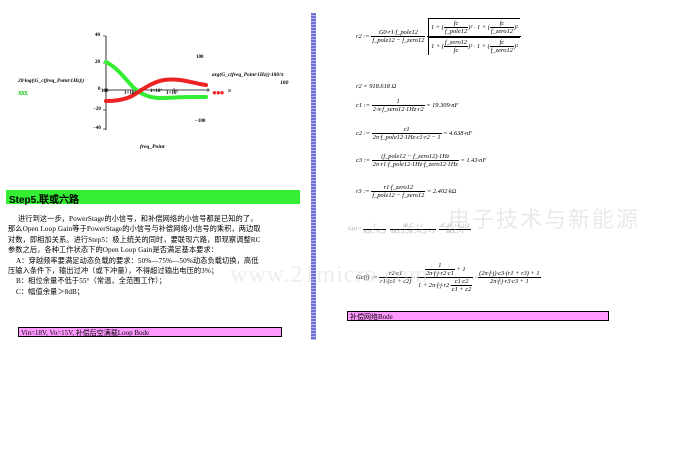 This screenshot has height=465, width=684. I want to click on section-header: Step5.联或六路, so click(153, 198).